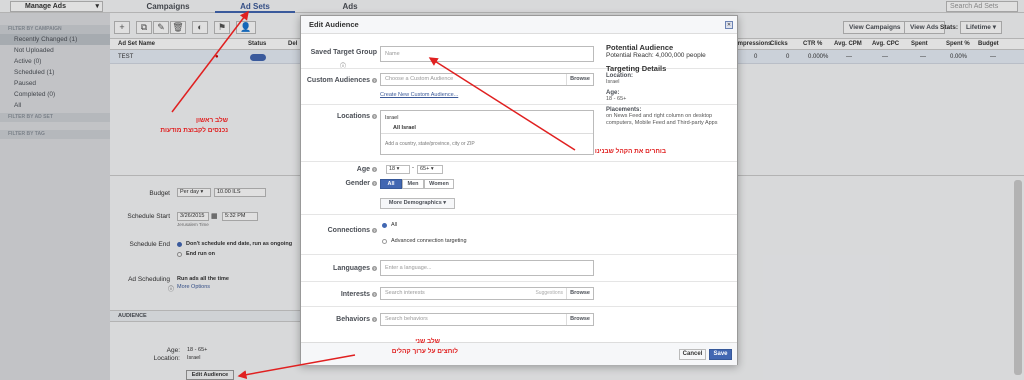 The width and height of the screenshot is (1024, 380). Describe the element at coordinates (502, 104) in the screenshot. I see `arrow-to-saved-target` at that location.